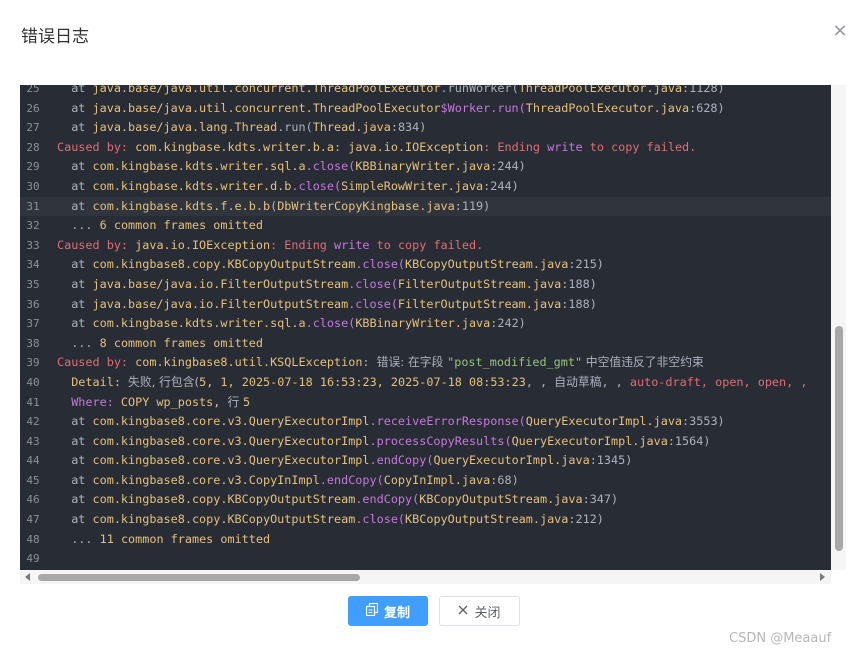 This screenshot has width=851, height=654. What do you see at coordinates (707, 107) in the screenshot?
I see `code-token: :628)` at bounding box center [707, 107].